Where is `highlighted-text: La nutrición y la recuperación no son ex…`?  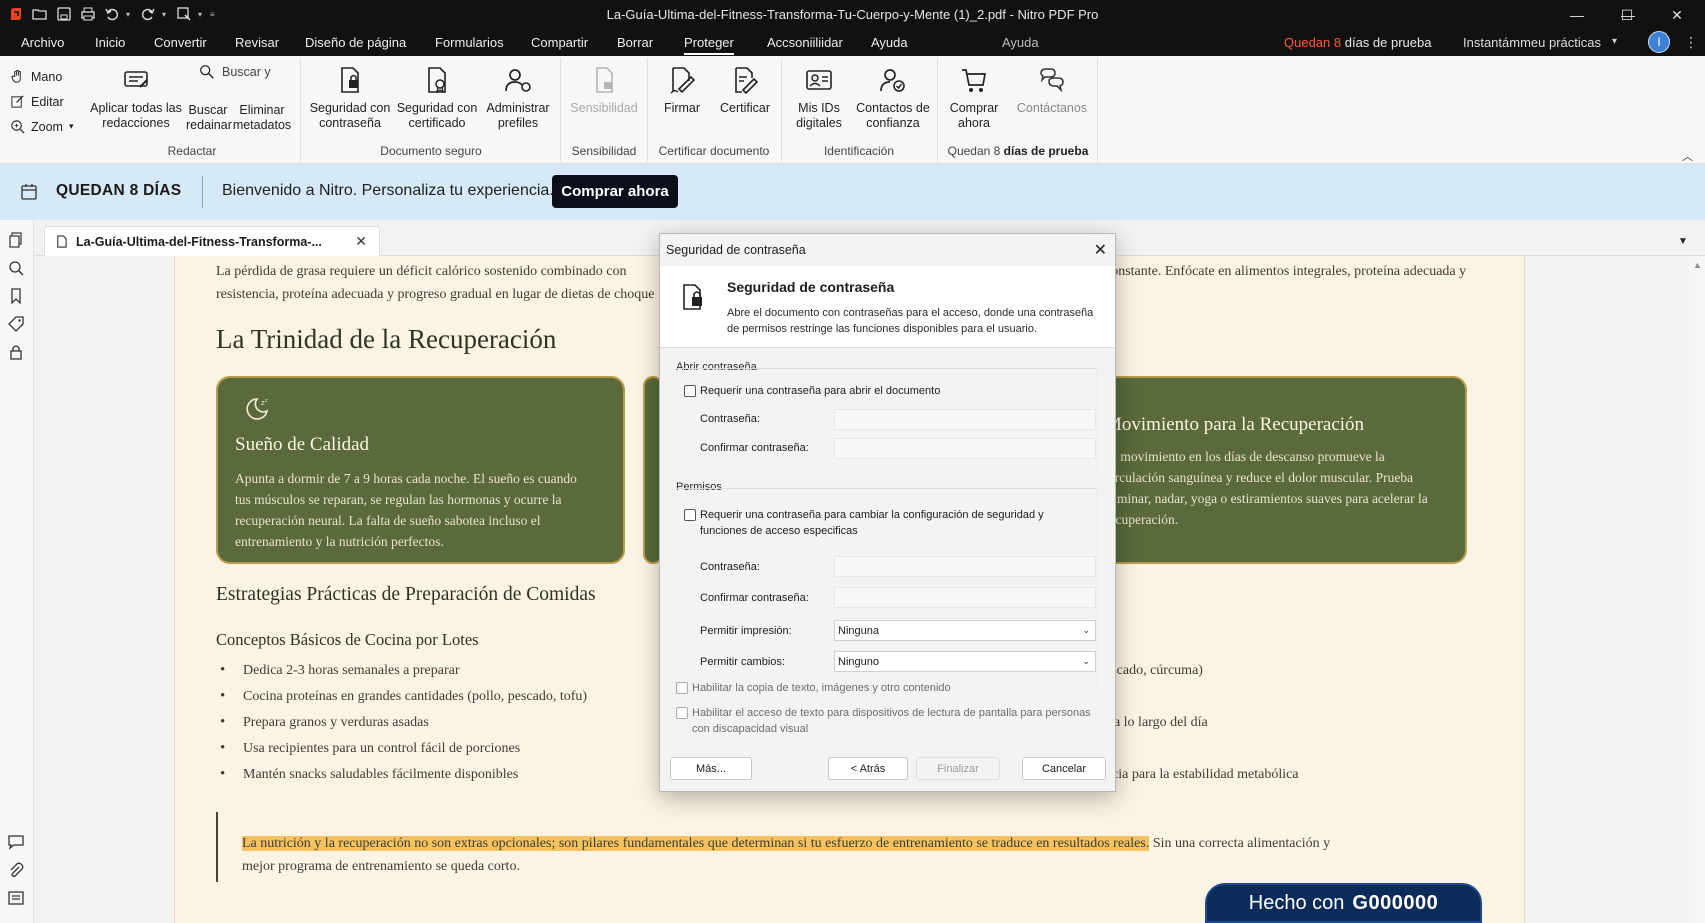 highlighted-text: La nutrición y la recuperación no son ex… is located at coordinates (696, 843).